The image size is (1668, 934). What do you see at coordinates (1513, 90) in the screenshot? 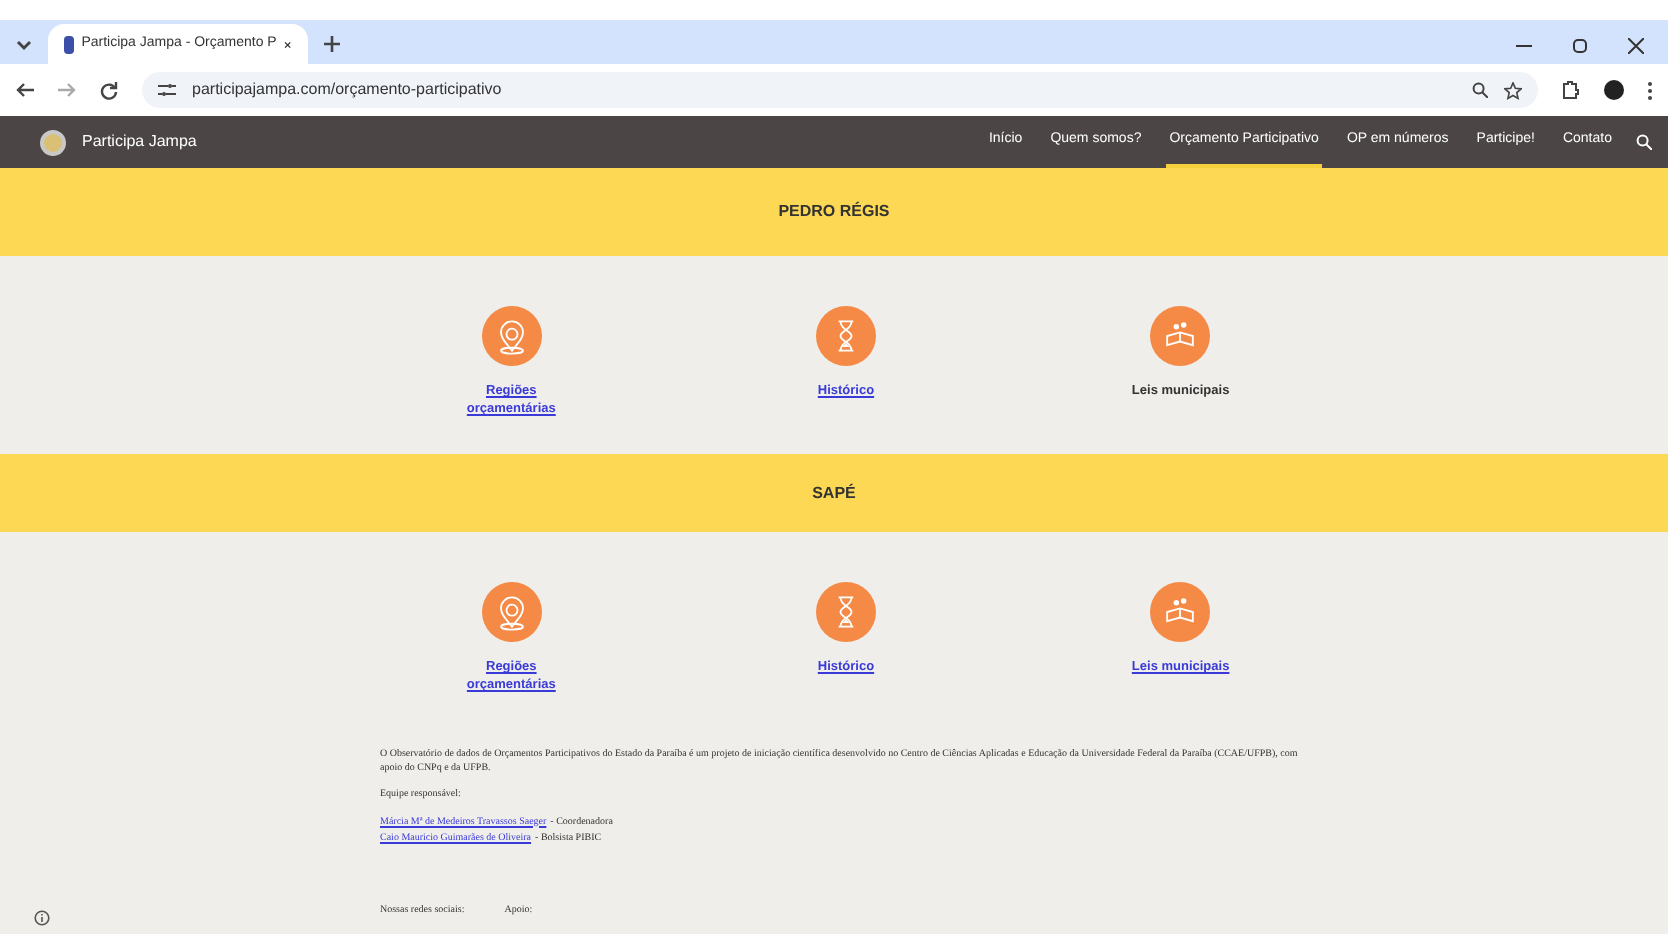
I see `star-icon` at bounding box center [1513, 90].